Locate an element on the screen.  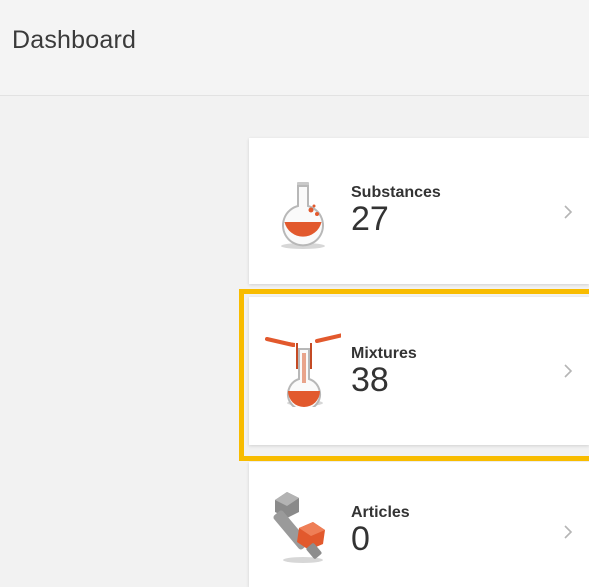
mixing-flasks-icon is located at coordinates (303, 370).